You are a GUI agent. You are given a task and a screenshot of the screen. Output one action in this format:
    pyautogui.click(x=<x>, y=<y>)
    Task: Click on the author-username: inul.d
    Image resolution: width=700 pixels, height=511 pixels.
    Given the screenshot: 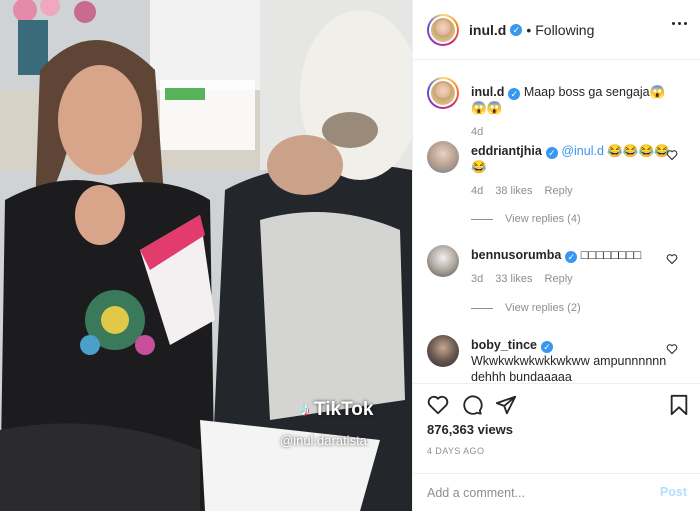 What is the action you would take?
    pyautogui.click(x=487, y=30)
    